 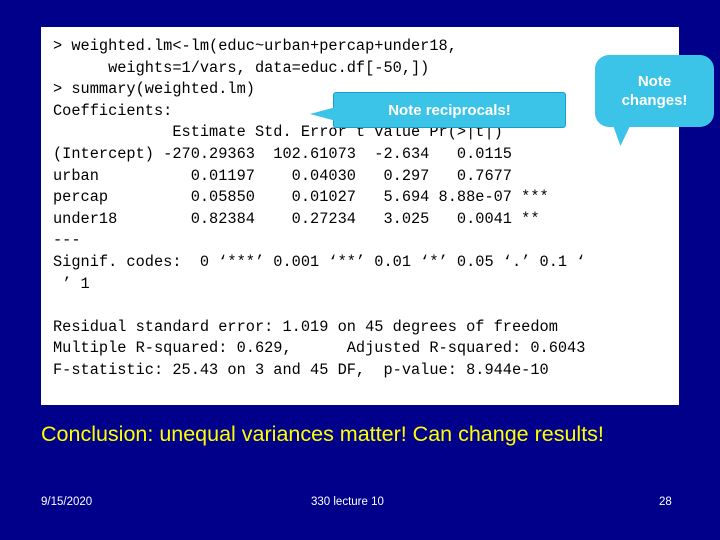 I want to click on footer-page-number: 28, so click(x=665, y=502).